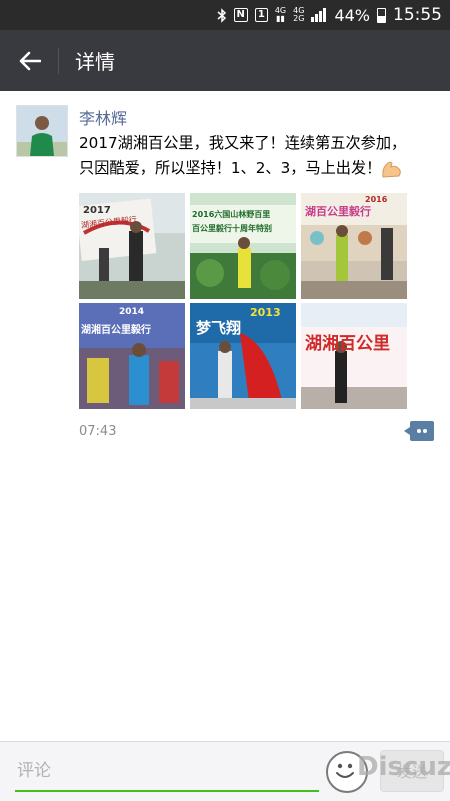 This screenshot has width=450, height=801. Describe the element at coordinates (347, 344) in the screenshot. I see `photo-banner-text: 湖湘百公里` at that location.